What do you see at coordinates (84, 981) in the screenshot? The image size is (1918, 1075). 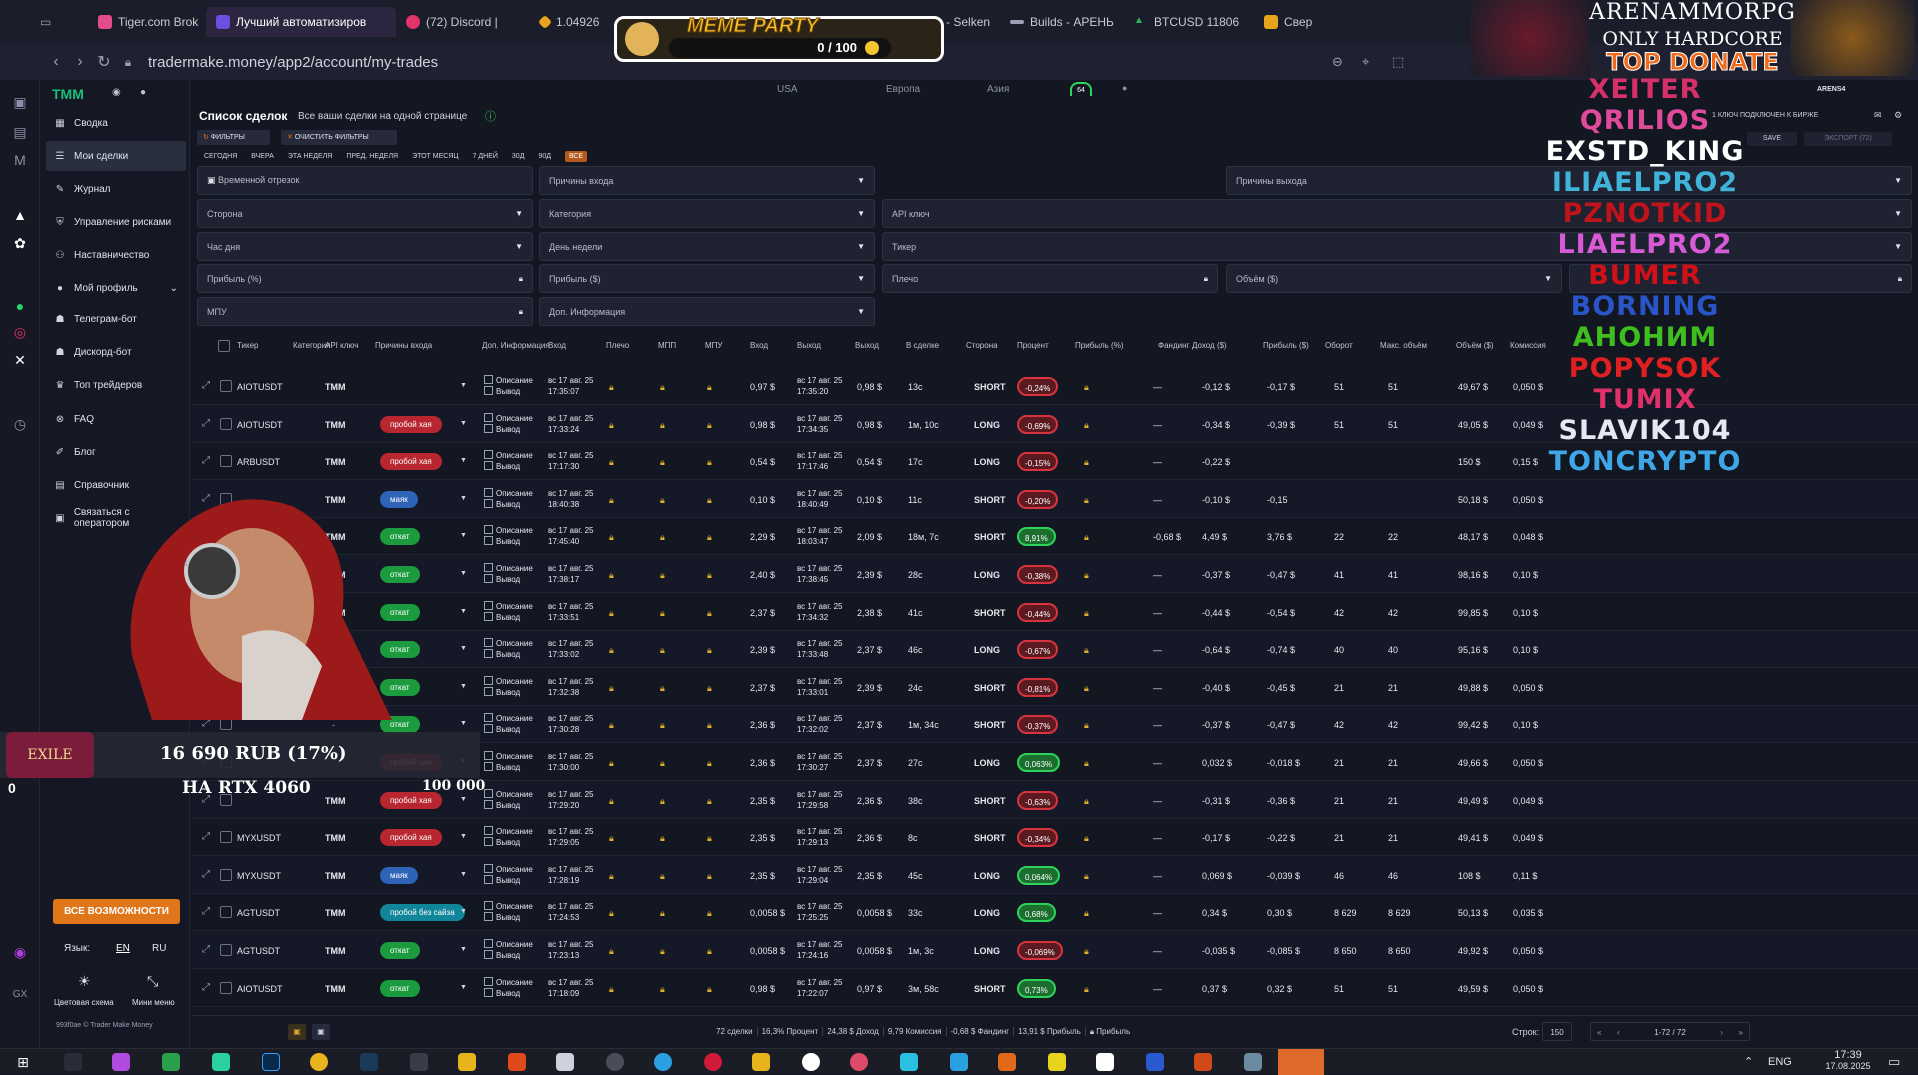 I see `sun-icon: ☀` at bounding box center [84, 981].